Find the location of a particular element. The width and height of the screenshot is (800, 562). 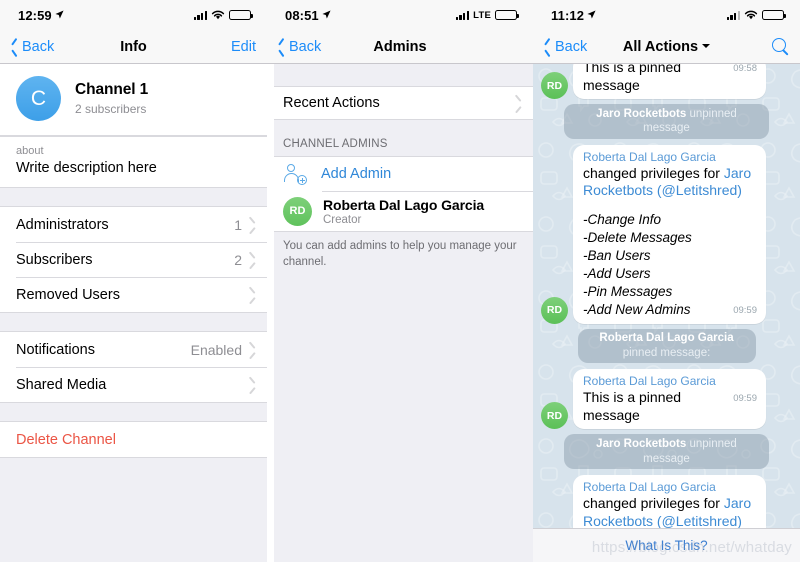

recent-actions-row: Recent Actions is located at coordinates (400, 103).